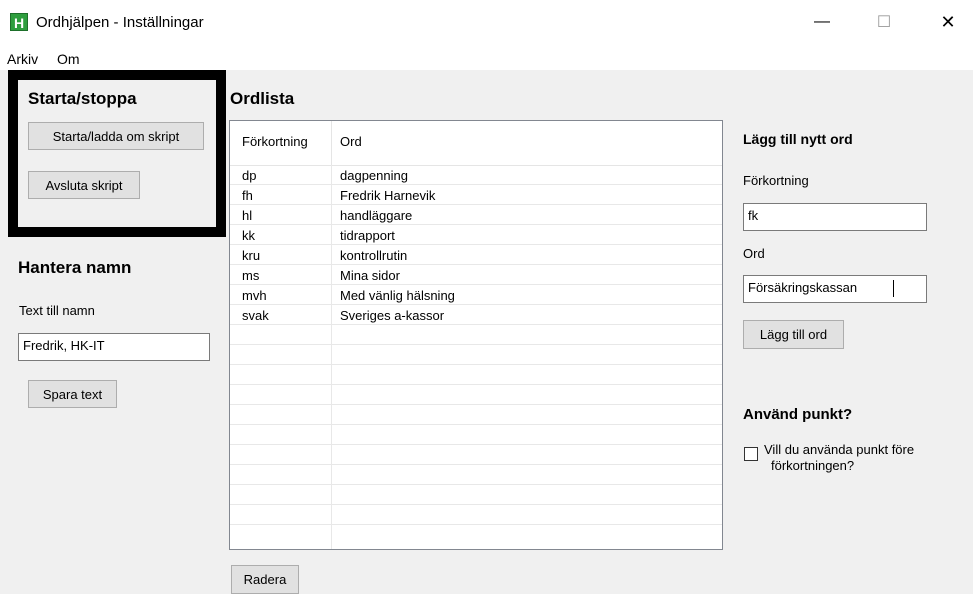 Image resolution: width=973 pixels, height=594 pixels. I want to click on close-icon: ✕, so click(948, 21).